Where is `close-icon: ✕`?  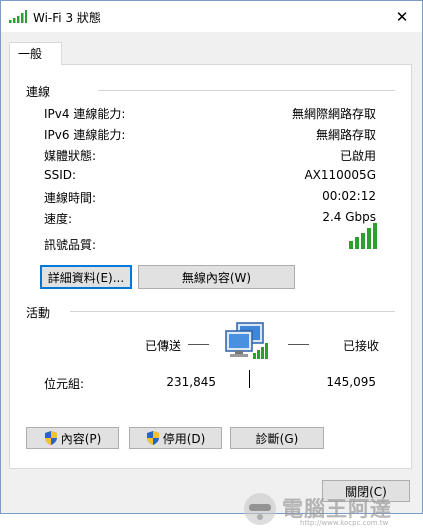
close-icon: ✕ is located at coordinates (402, 16).